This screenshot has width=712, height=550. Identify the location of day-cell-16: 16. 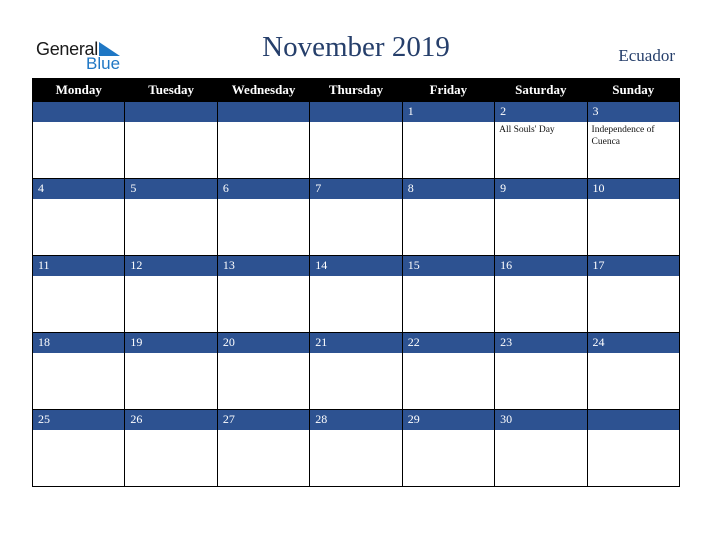
(541, 294).